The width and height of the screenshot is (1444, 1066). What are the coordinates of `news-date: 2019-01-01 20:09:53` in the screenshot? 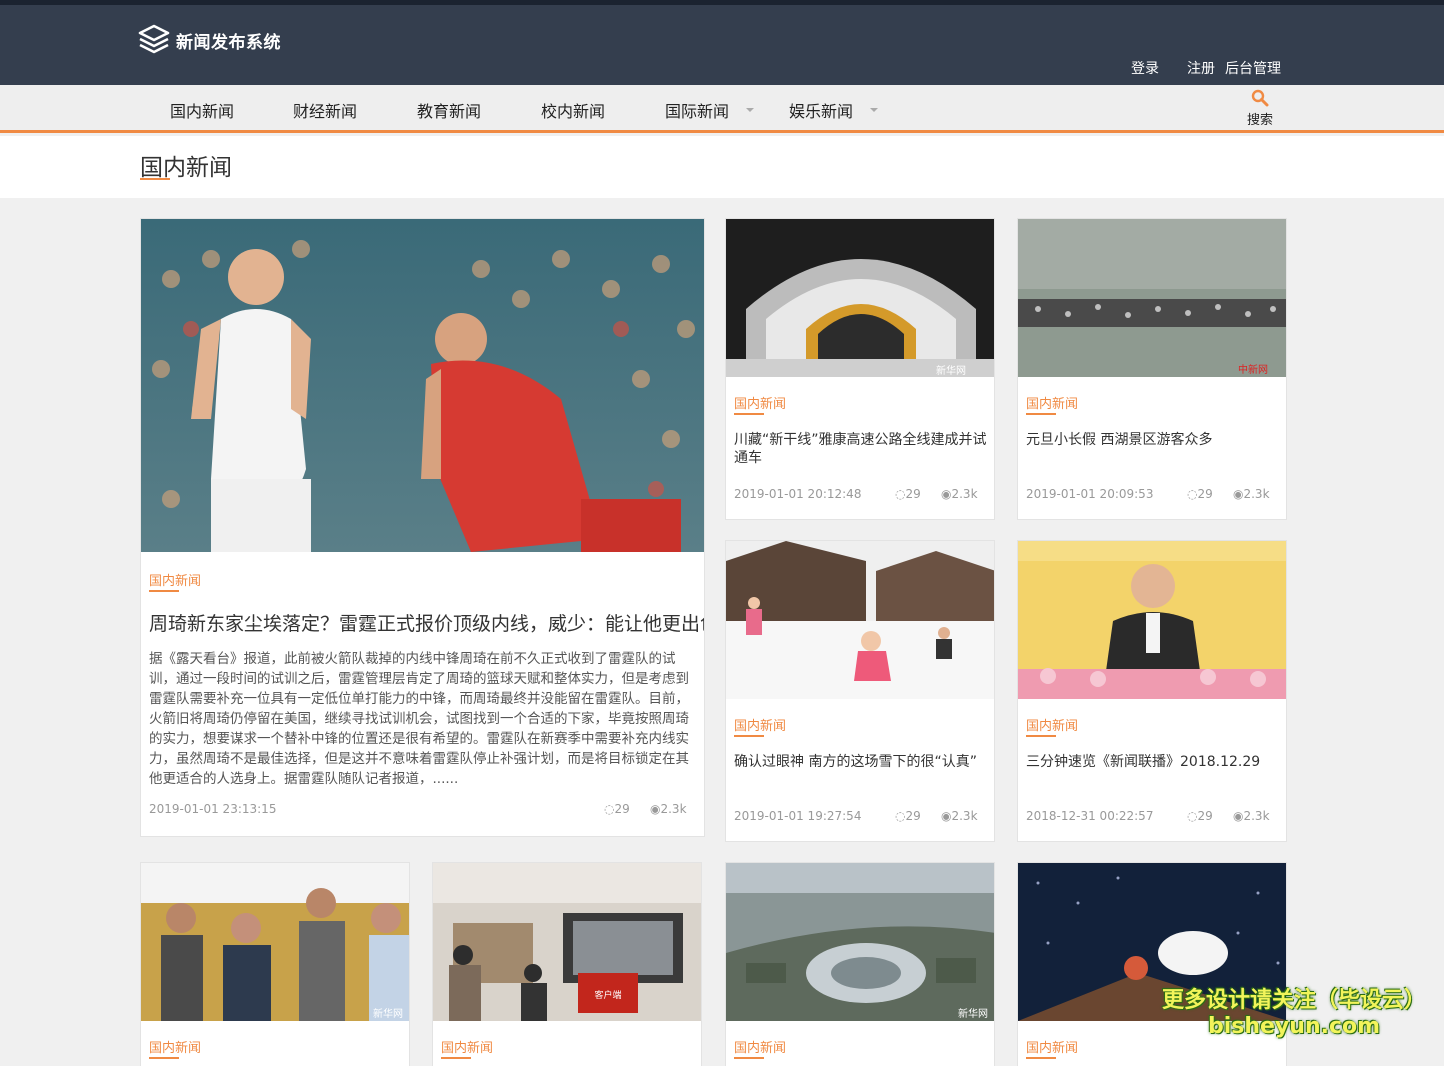 It's located at (1090, 494).